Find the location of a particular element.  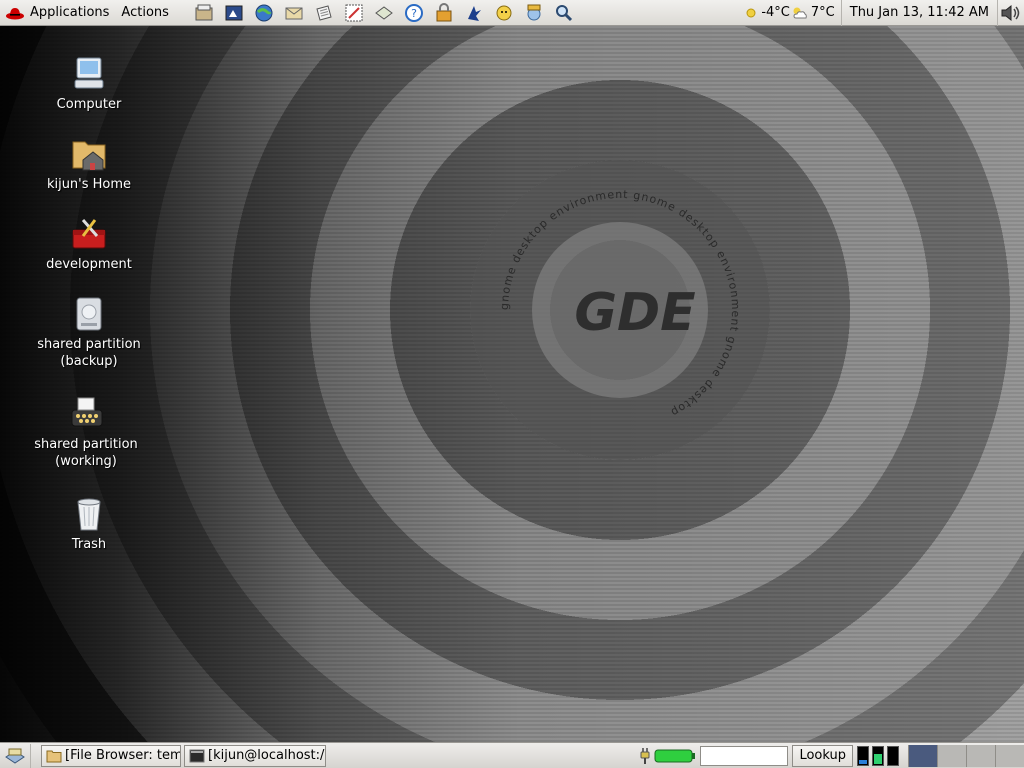

lock-icon is located at coordinates (444, 13).